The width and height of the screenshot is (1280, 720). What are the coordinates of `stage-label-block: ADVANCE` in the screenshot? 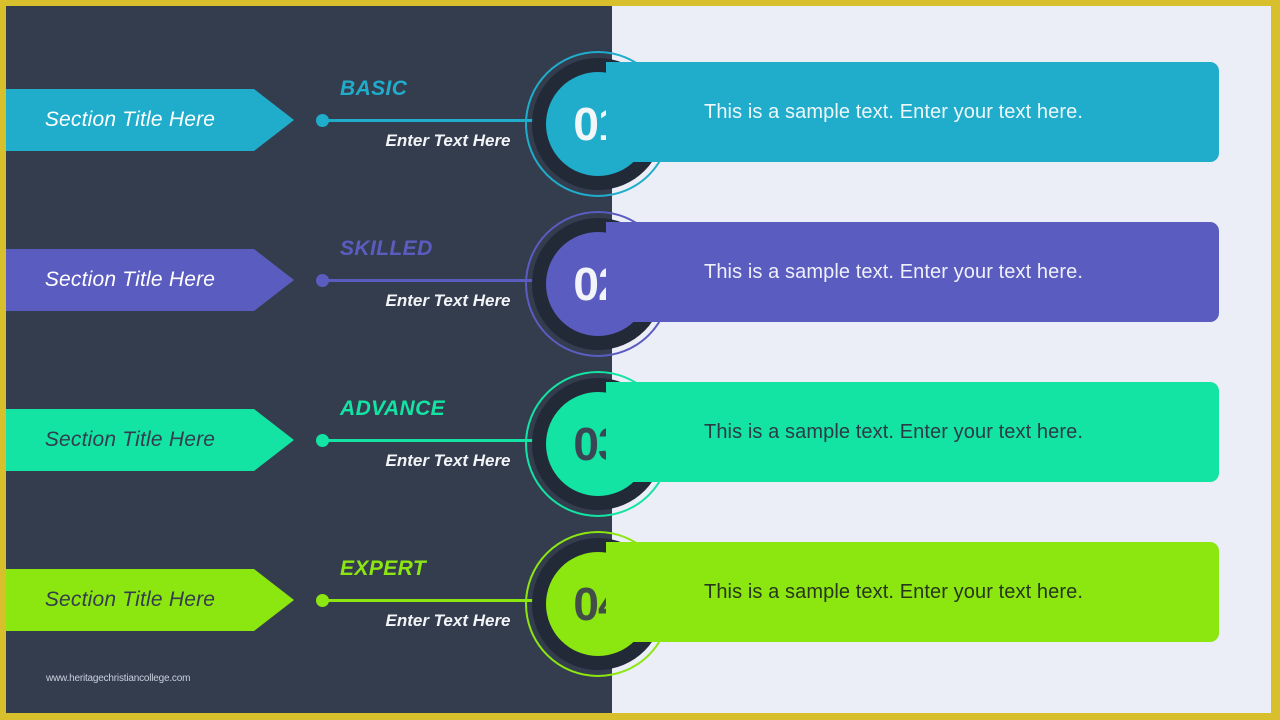 It's located at (448, 408).